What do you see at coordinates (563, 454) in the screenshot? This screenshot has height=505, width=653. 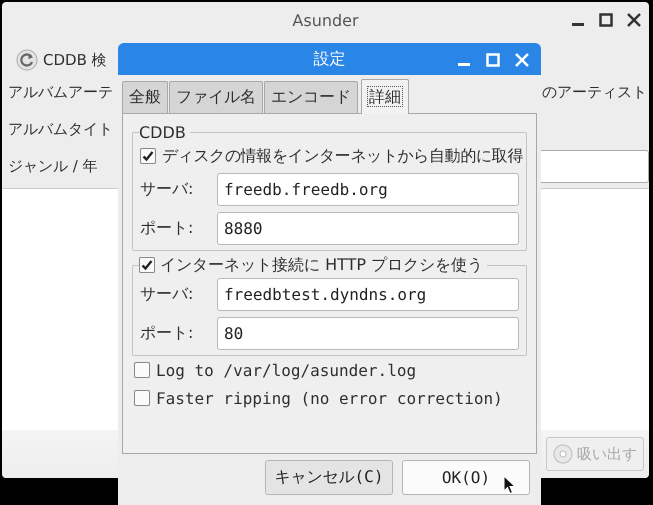 I see `disc-icon` at bounding box center [563, 454].